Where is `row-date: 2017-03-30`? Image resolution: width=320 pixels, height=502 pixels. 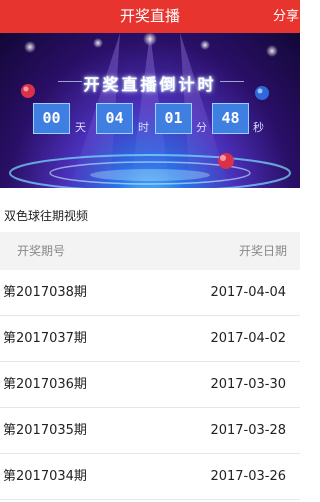 row-date: 2017-03-30 is located at coordinates (248, 384).